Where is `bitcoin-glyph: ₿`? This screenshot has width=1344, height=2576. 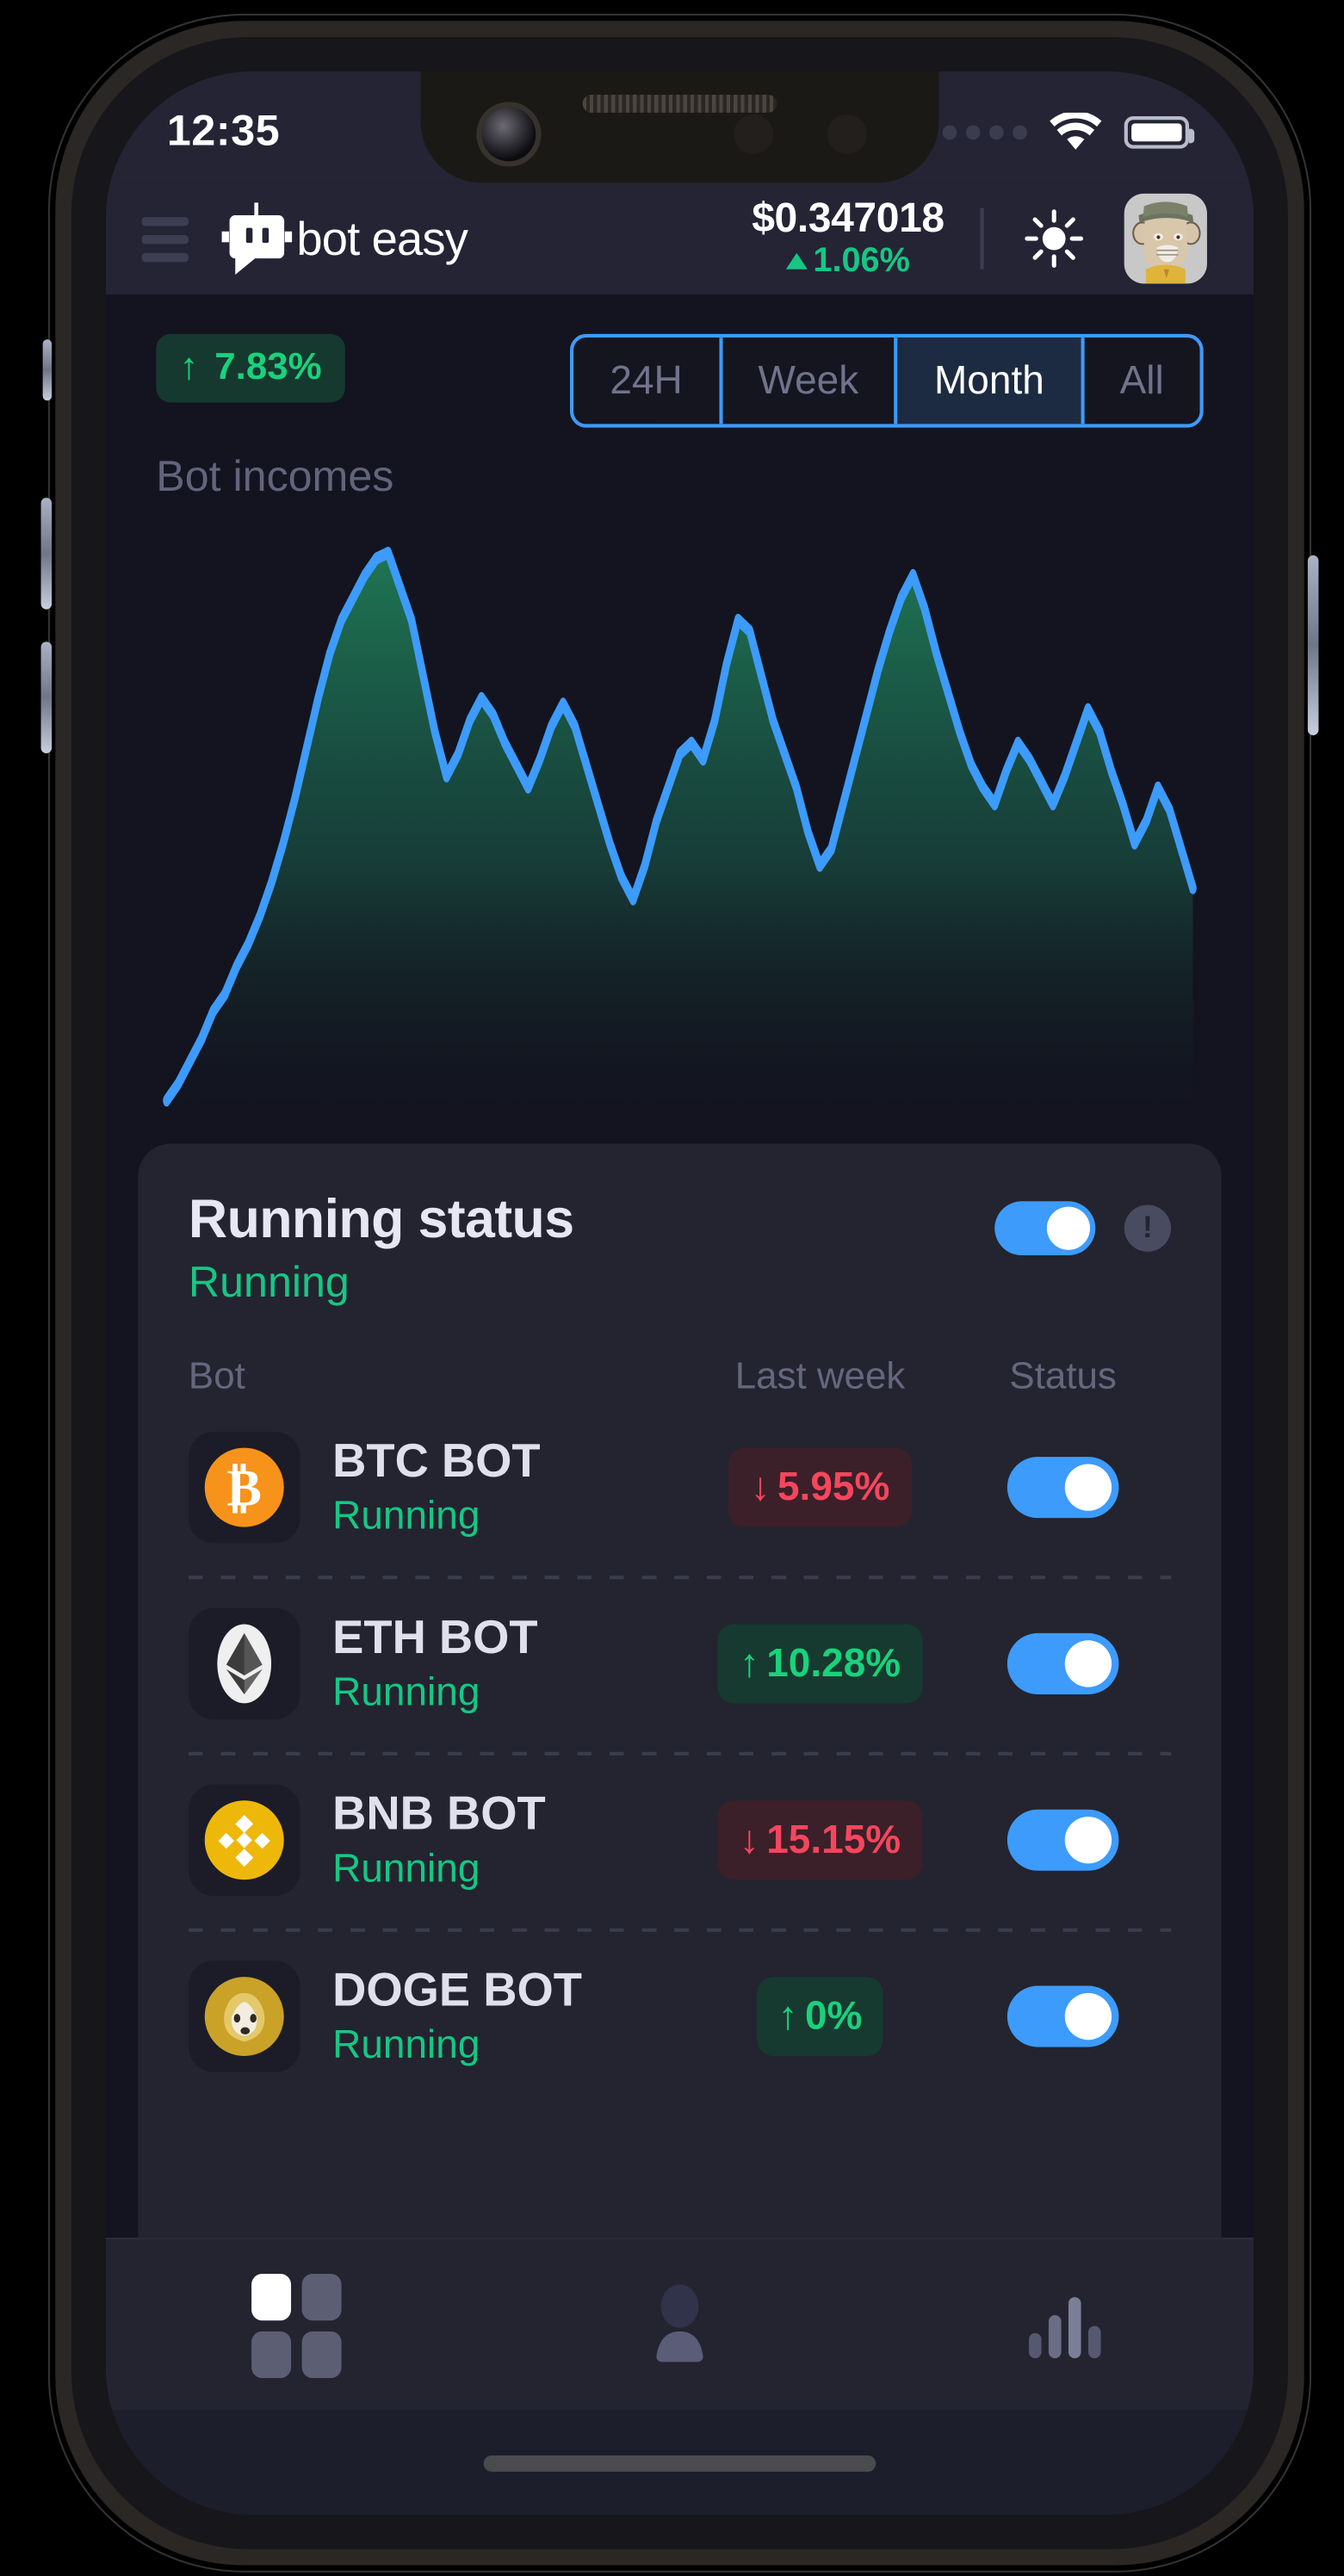
bitcoin-glyph: ₿ is located at coordinates (244, 1487).